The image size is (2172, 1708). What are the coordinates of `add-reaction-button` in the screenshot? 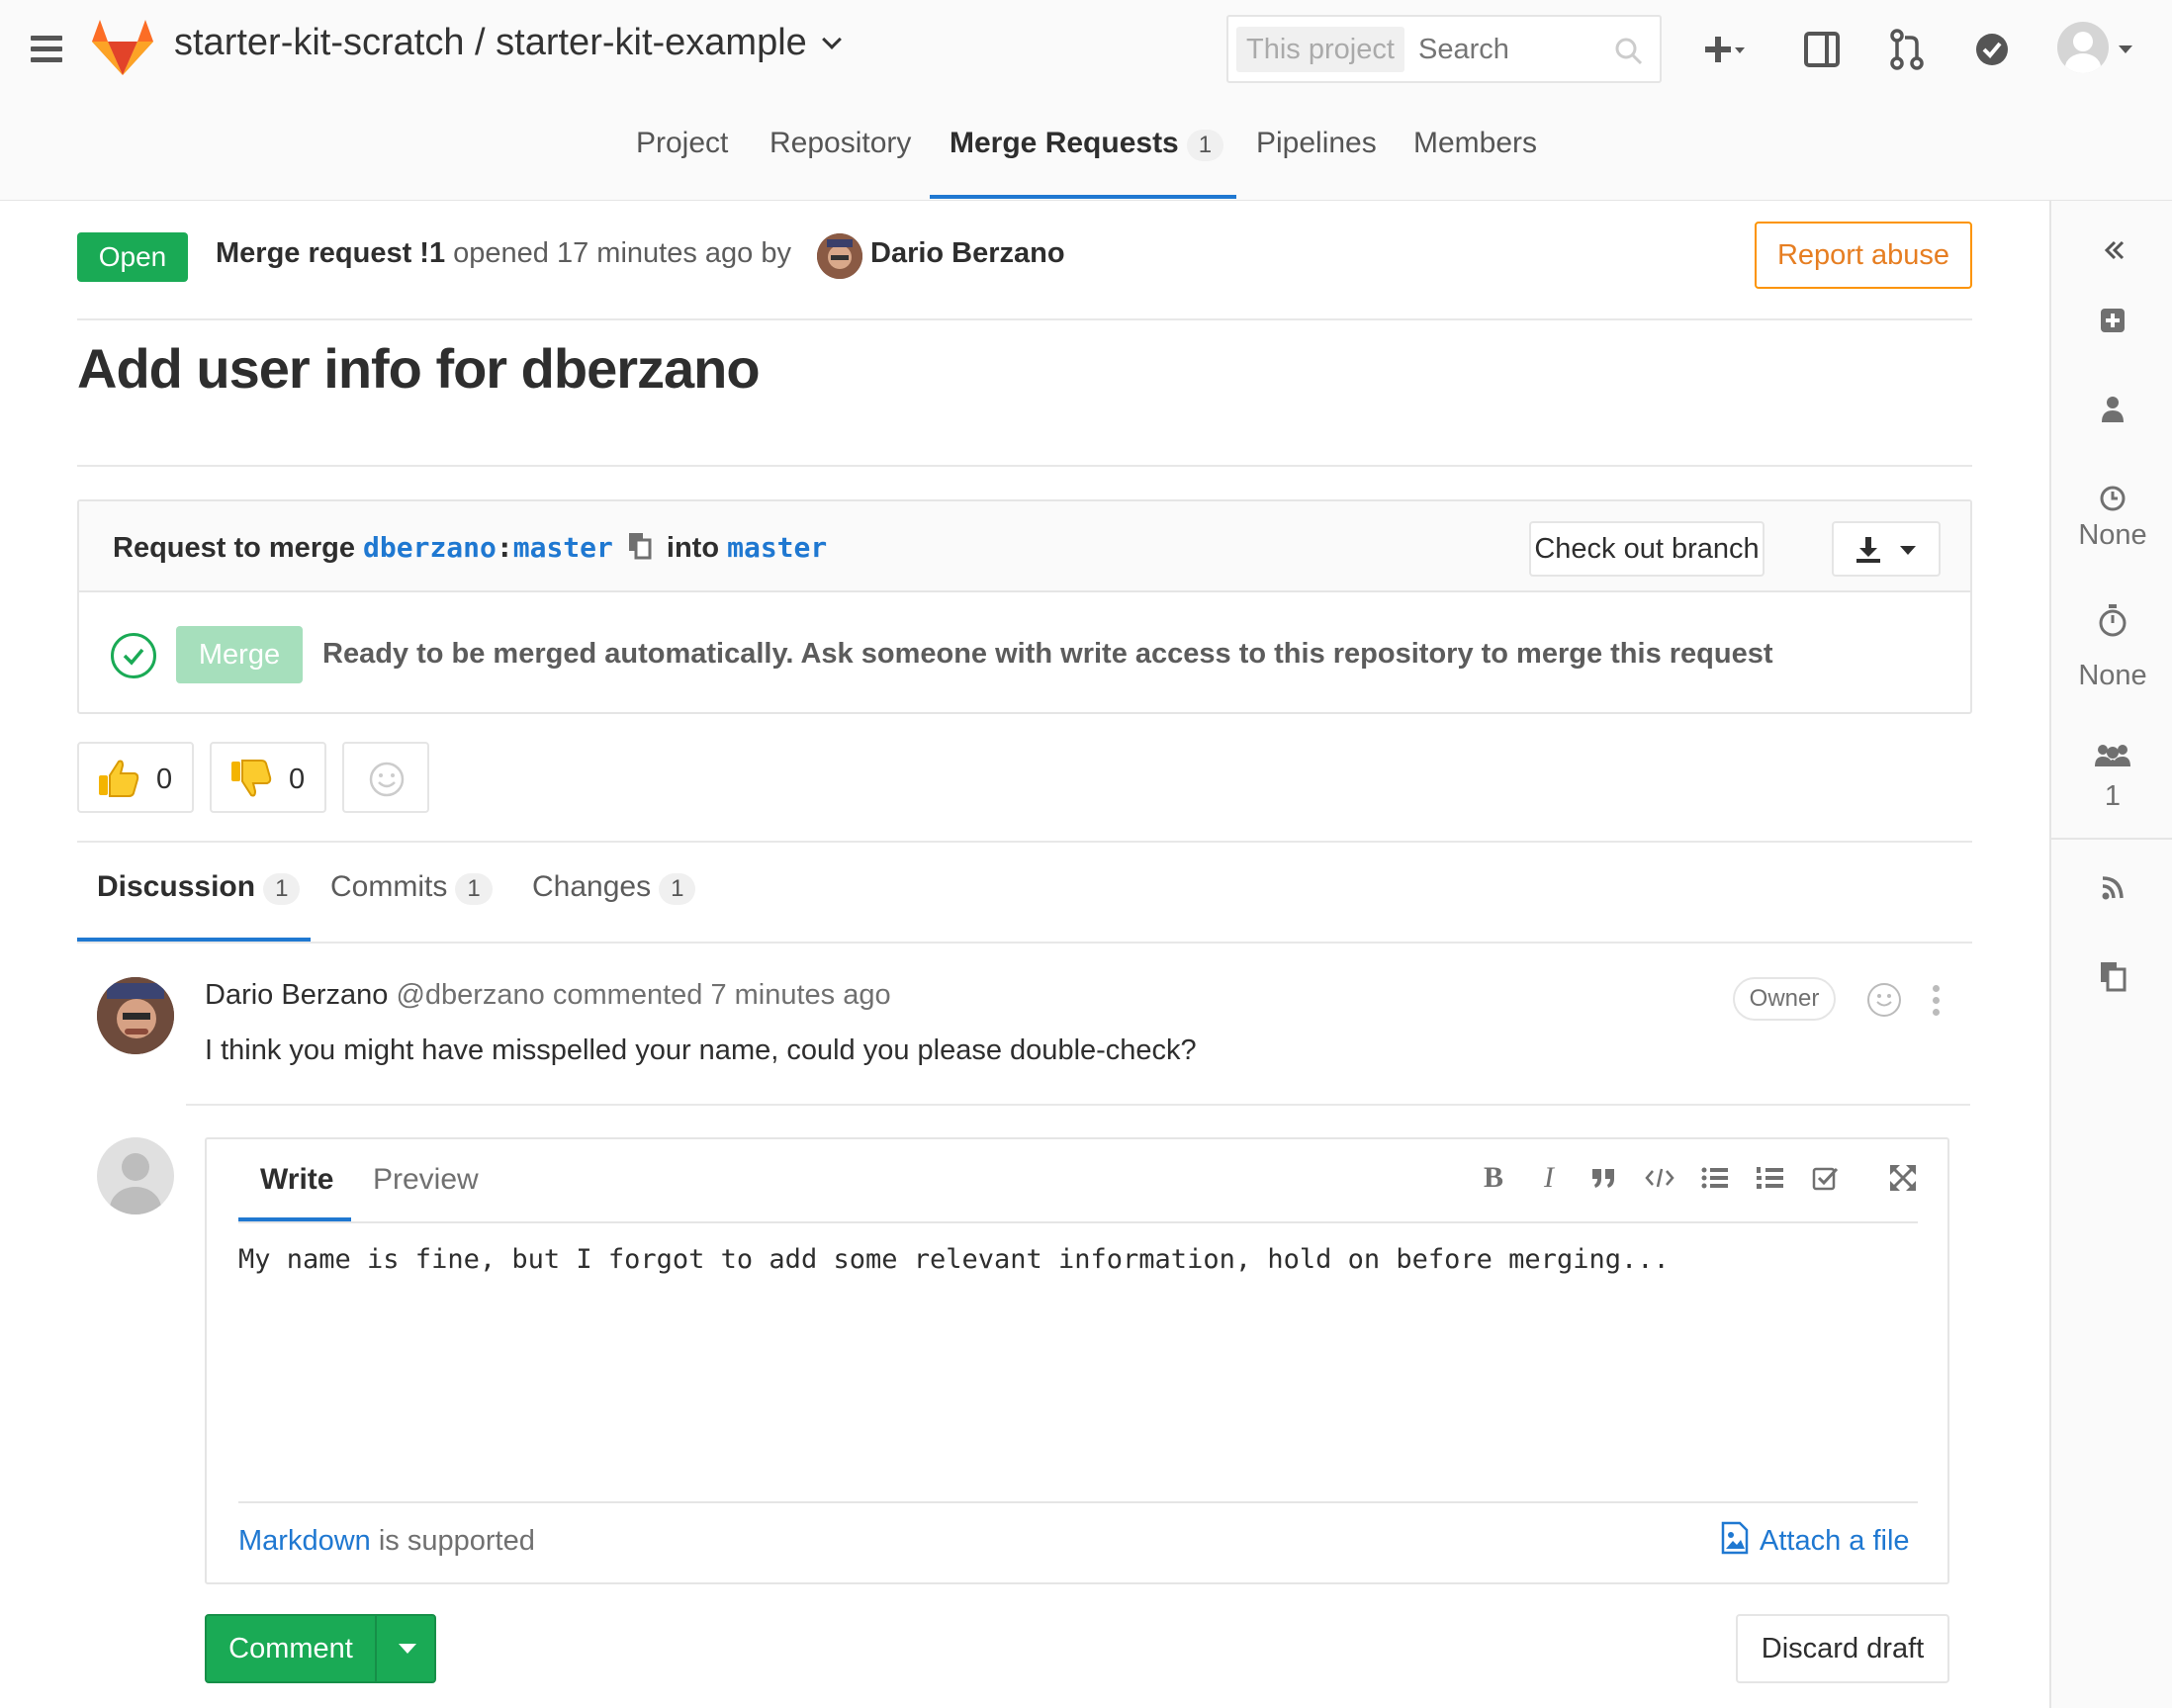 It's located at (385, 777).